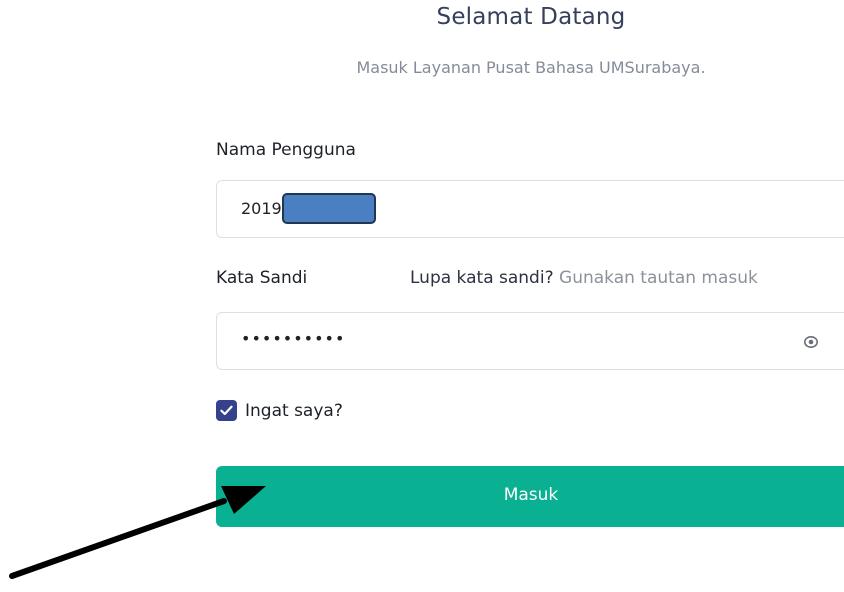 The height and width of the screenshot is (592, 844). What do you see at coordinates (294, 410) in the screenshot?
I see `remember-label: Ingat saya?` at bounding box center [294, 410].